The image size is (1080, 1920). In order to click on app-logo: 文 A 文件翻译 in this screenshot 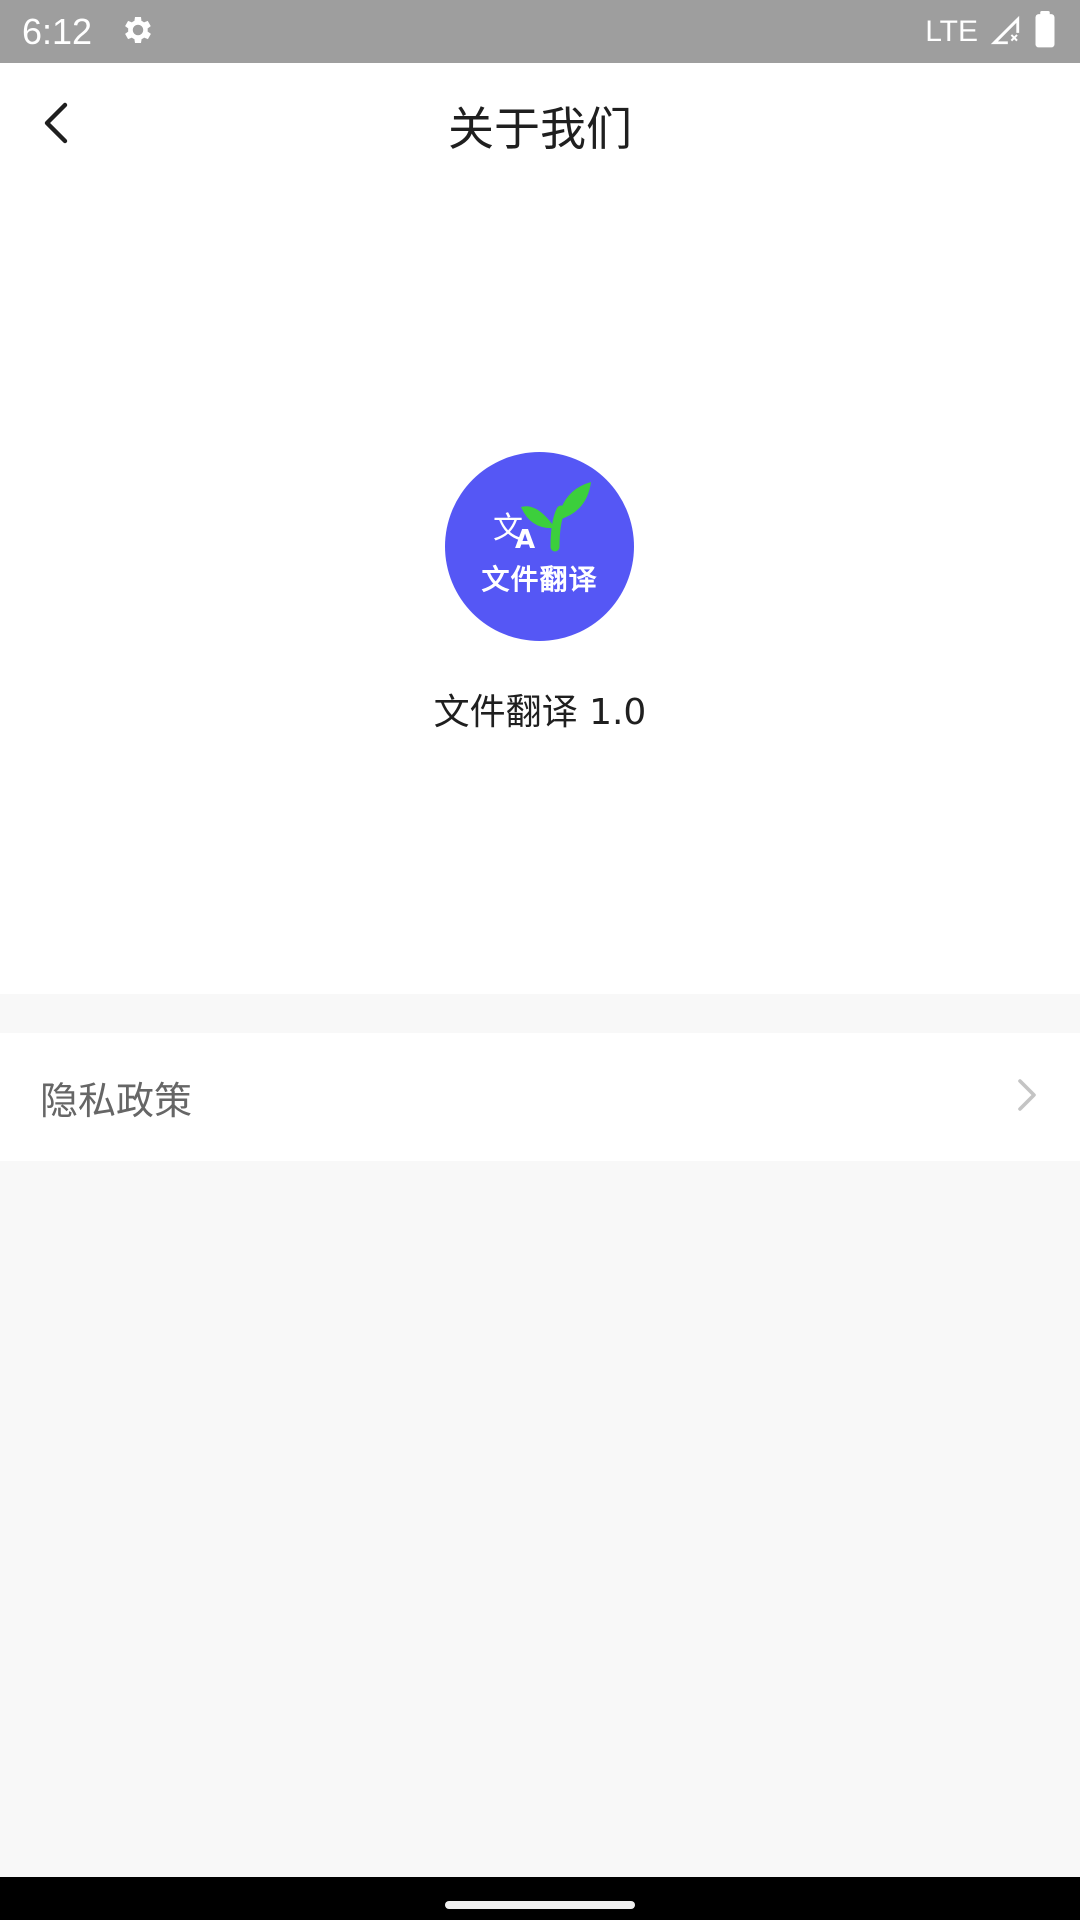, I will do `click(539, 546)`.